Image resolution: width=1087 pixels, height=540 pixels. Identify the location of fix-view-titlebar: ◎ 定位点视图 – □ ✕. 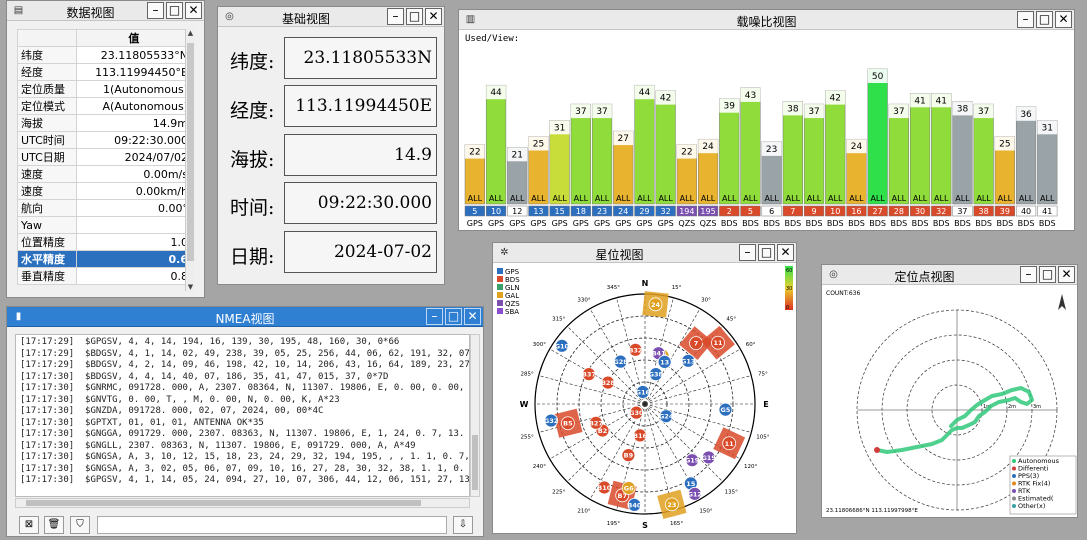
(949, 275).